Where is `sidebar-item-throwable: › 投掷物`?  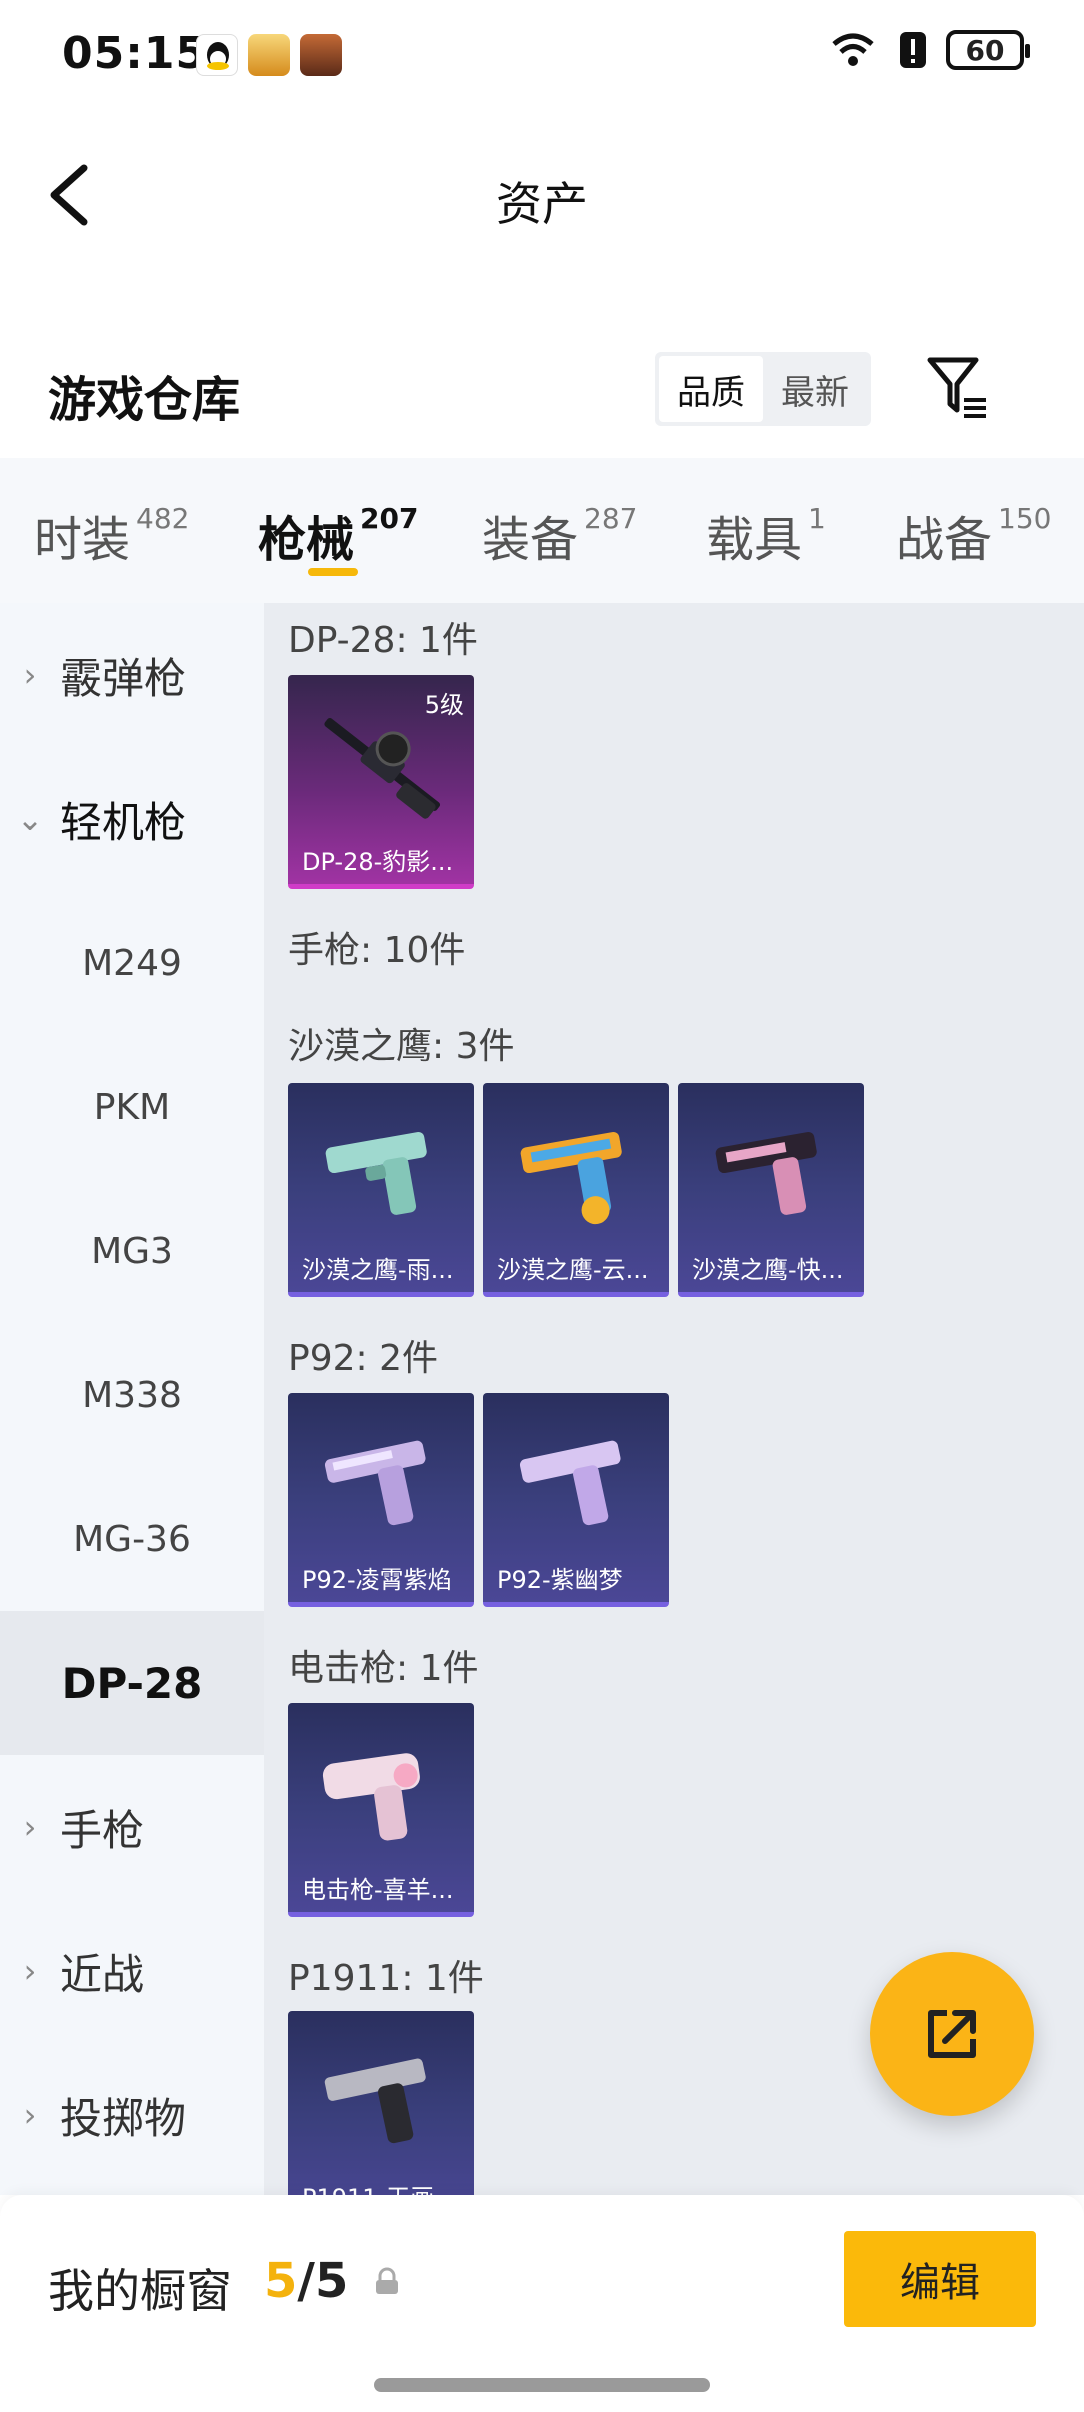
sidebar-item-throwable: › 投掷物 is located at coordinates (132, 2115).